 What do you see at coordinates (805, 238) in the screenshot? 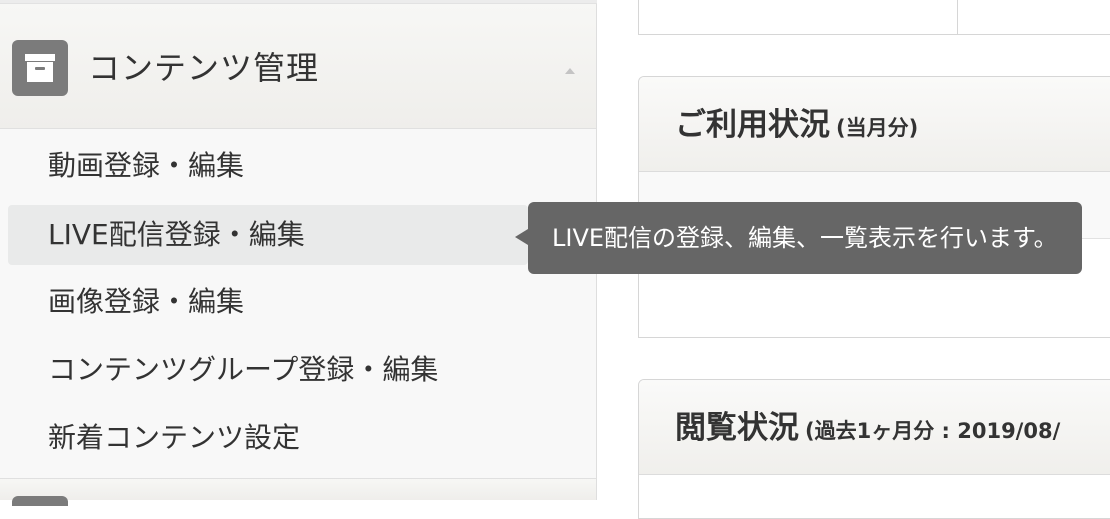
I see `tooltip: LIVE配信の登録、編集、一覧表示を行います。` at bounding box center [805, 238].